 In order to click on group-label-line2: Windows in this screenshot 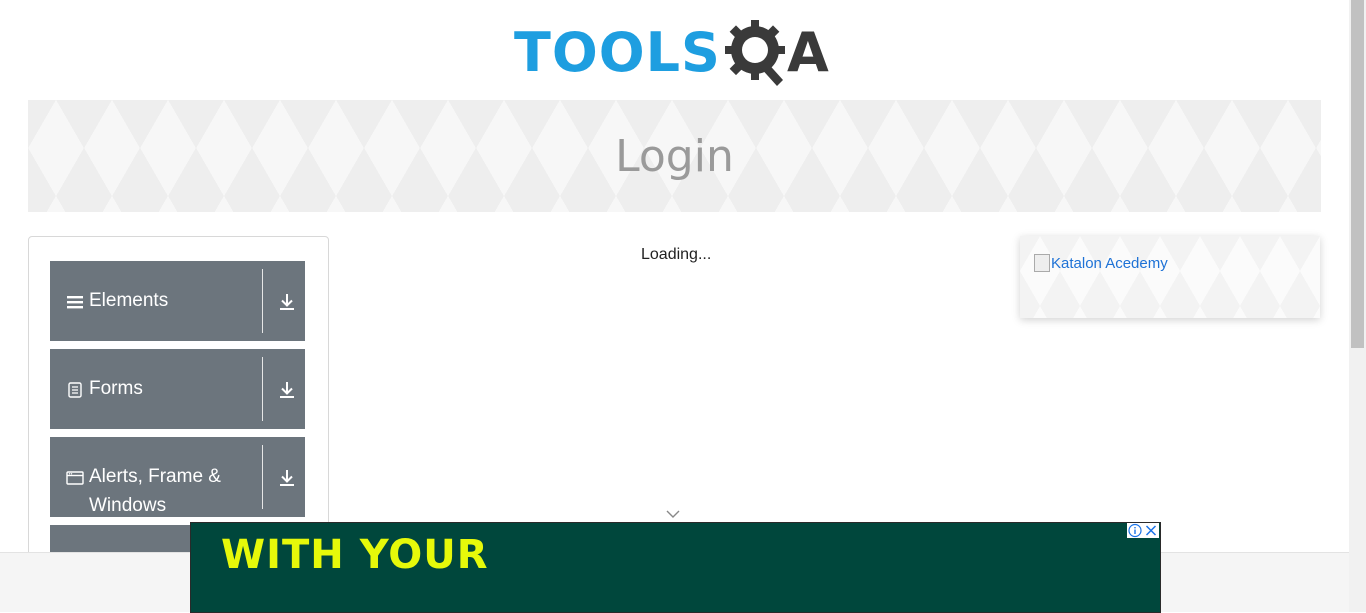, I will do `click(128, 505)`.